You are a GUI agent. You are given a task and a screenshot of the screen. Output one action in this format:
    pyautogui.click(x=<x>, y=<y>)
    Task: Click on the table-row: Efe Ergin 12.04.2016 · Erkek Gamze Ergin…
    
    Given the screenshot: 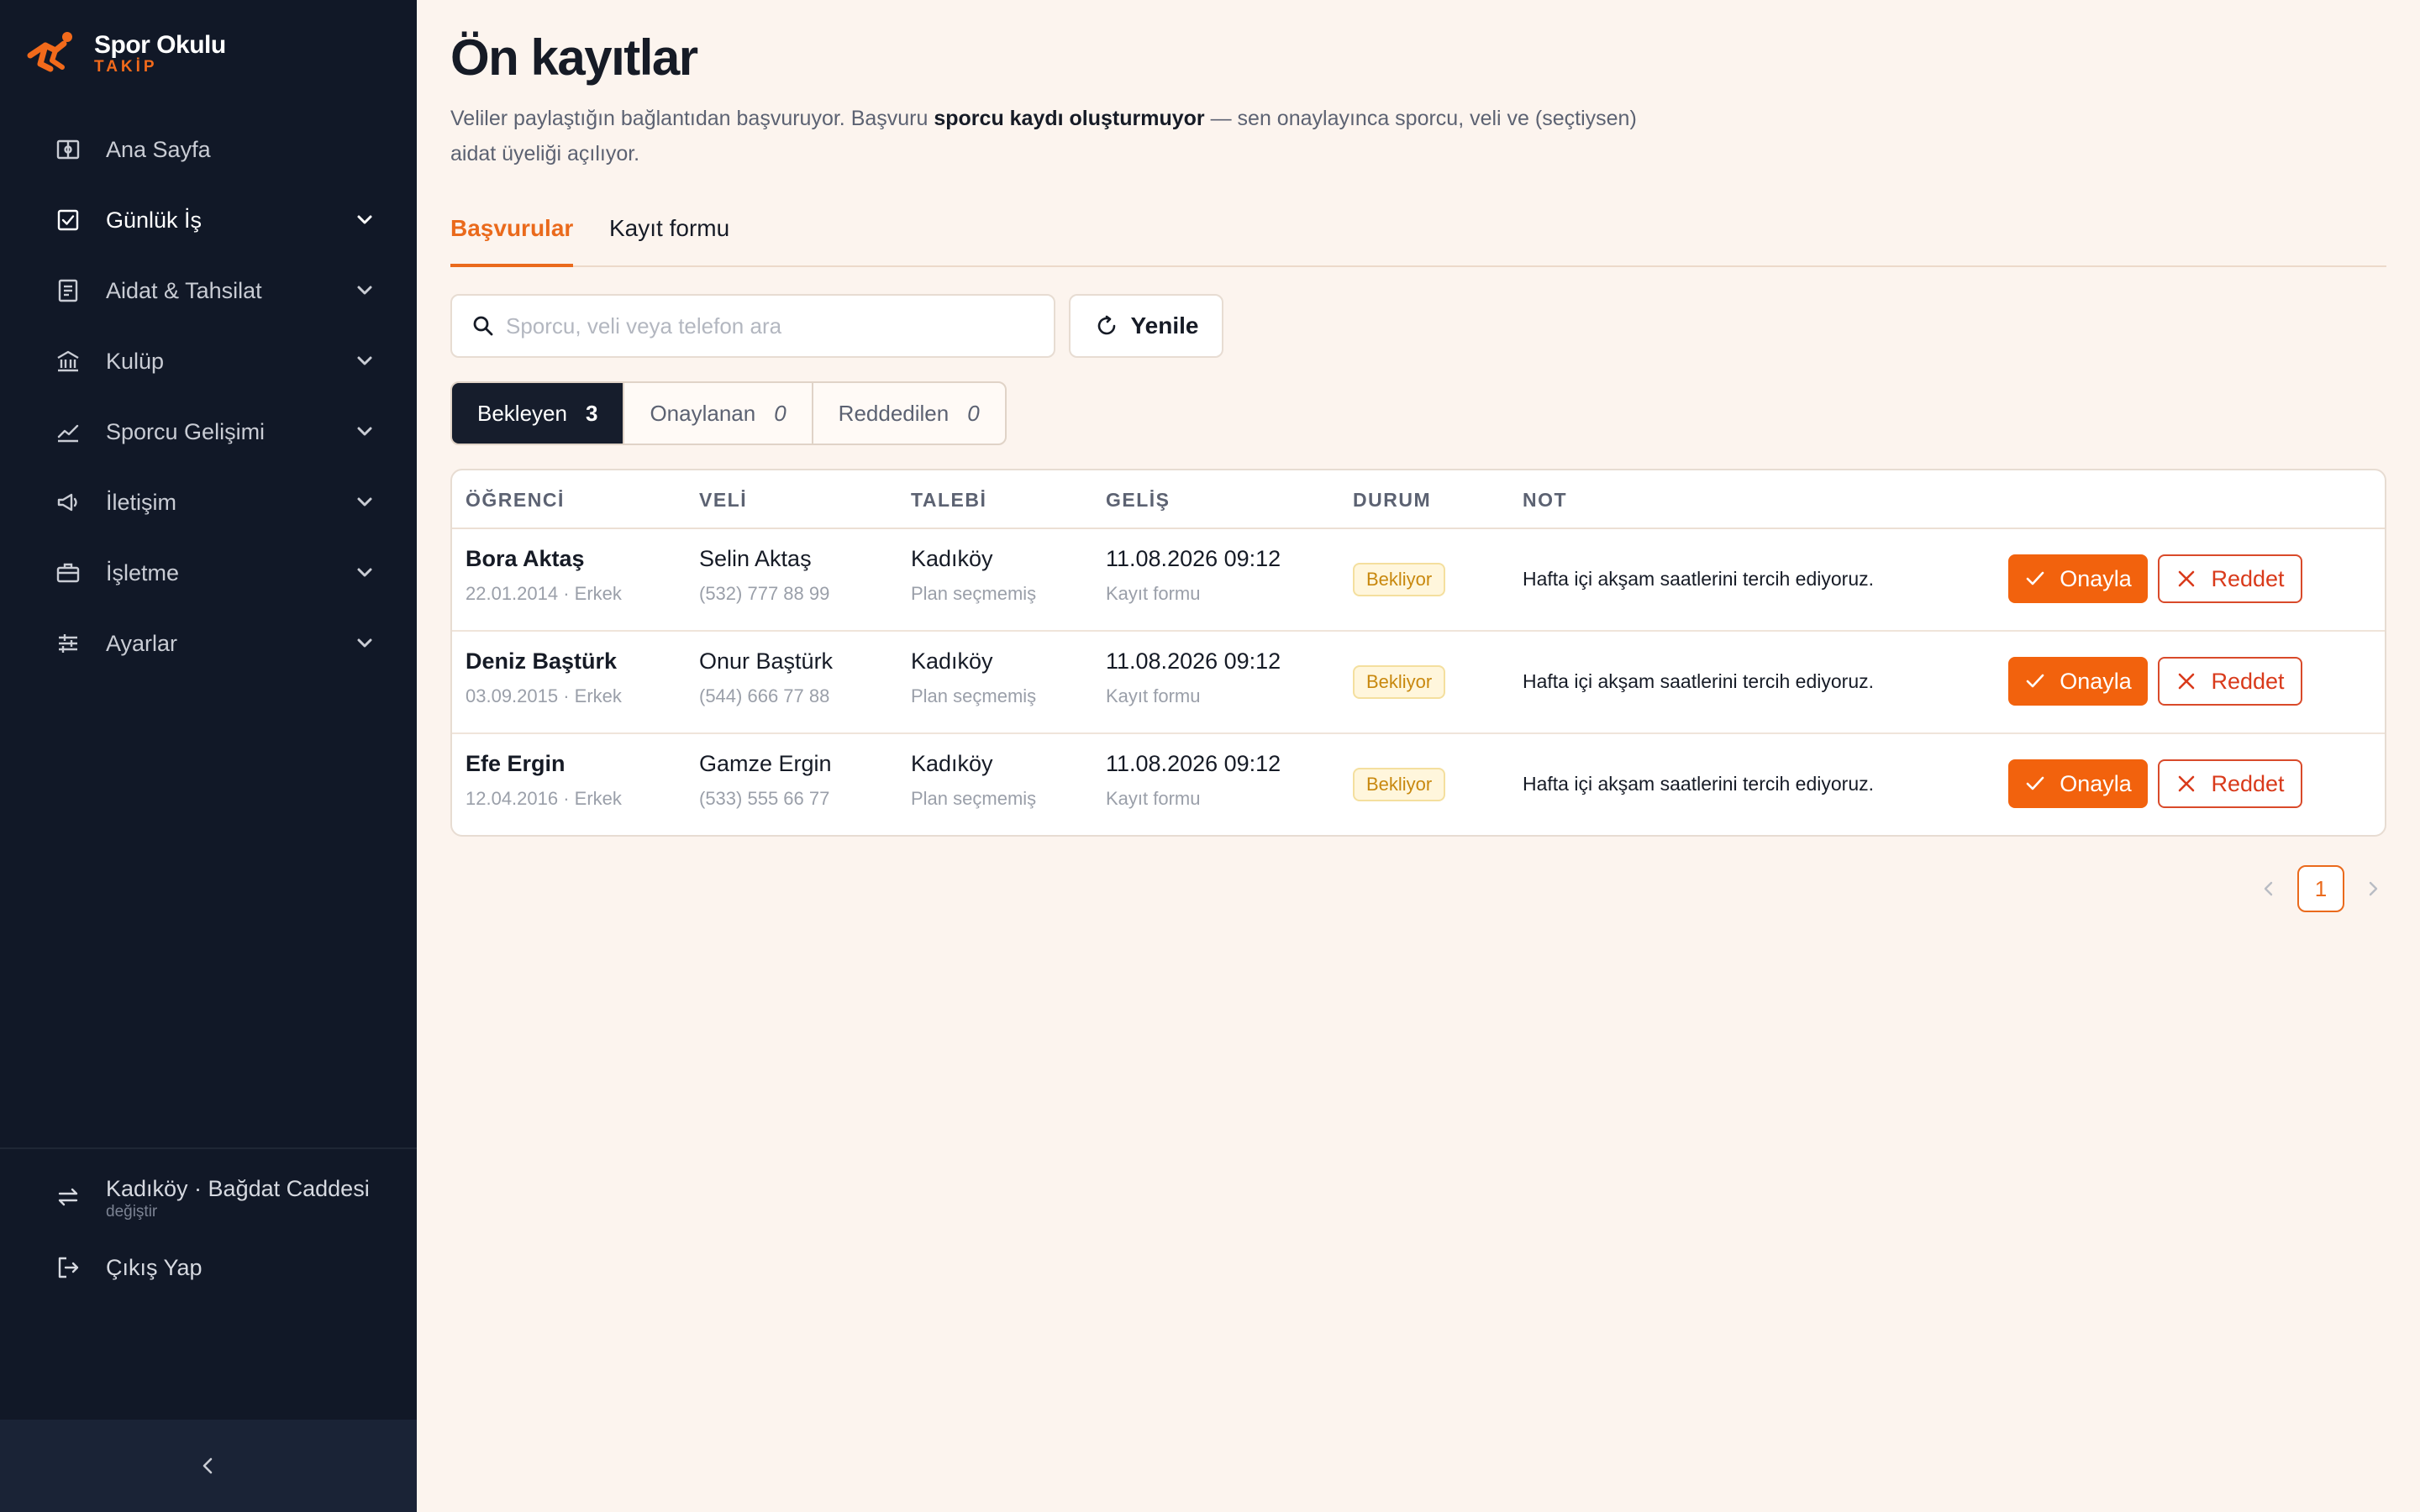 What is the action you would take?
    pyautogui.click(x=1418, y=784)
    